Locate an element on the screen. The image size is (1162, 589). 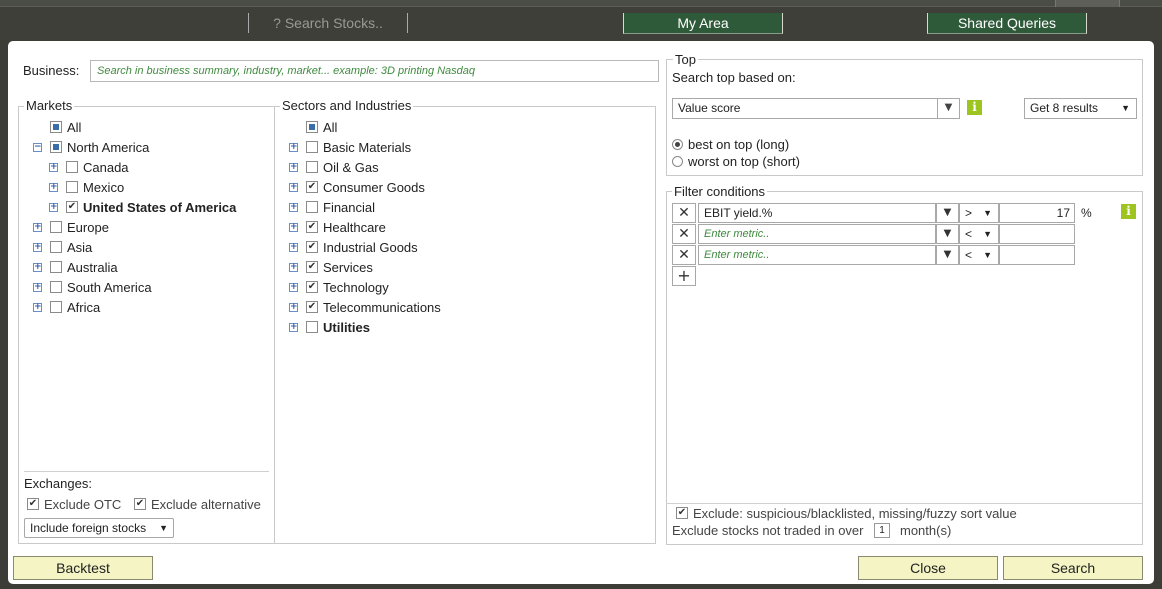
shared-queries-button: Shared Queries is located at coordinates (1007, 23).